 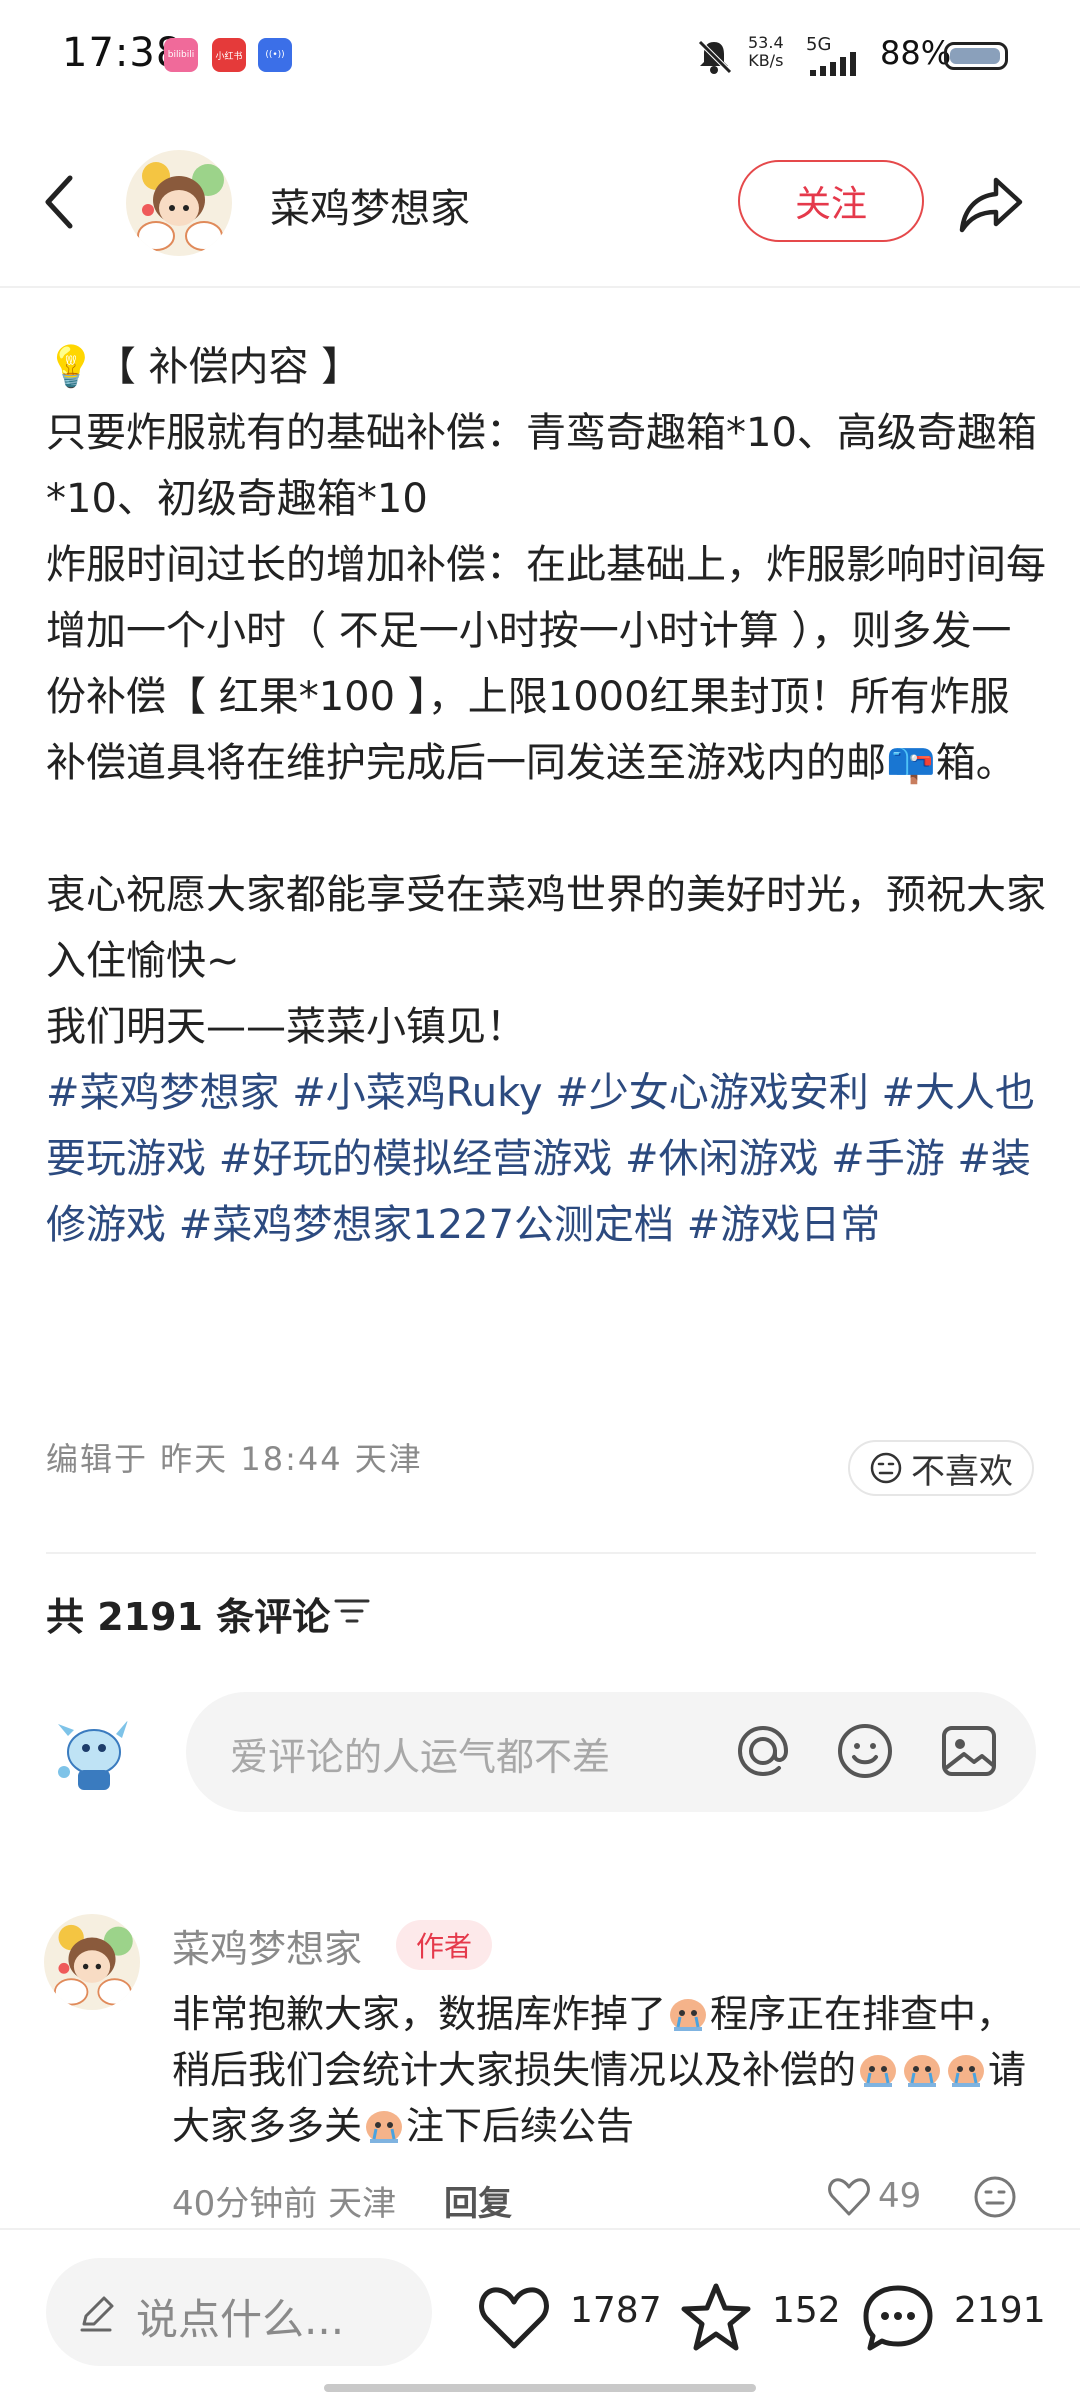 I want to click on image-icon, so click(x=969, y=1751).